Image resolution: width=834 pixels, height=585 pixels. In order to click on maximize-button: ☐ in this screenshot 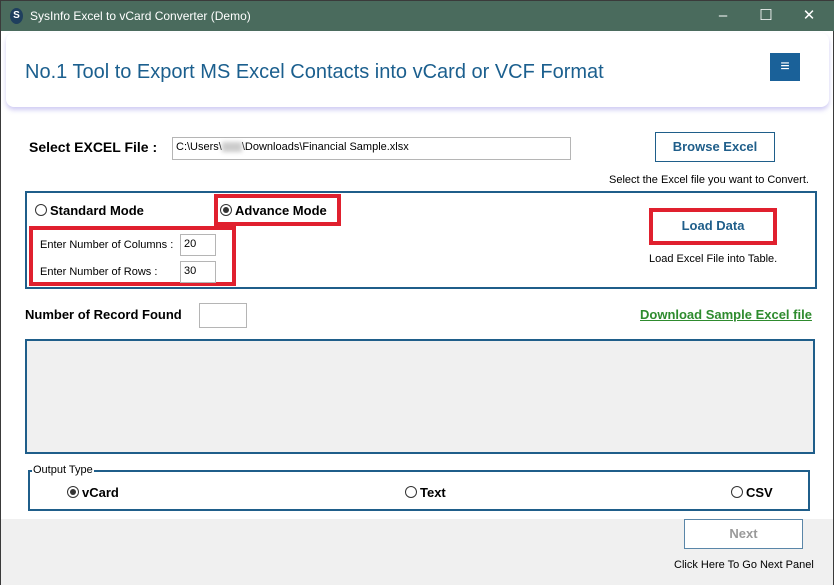, I will do `click(766, 16)`.